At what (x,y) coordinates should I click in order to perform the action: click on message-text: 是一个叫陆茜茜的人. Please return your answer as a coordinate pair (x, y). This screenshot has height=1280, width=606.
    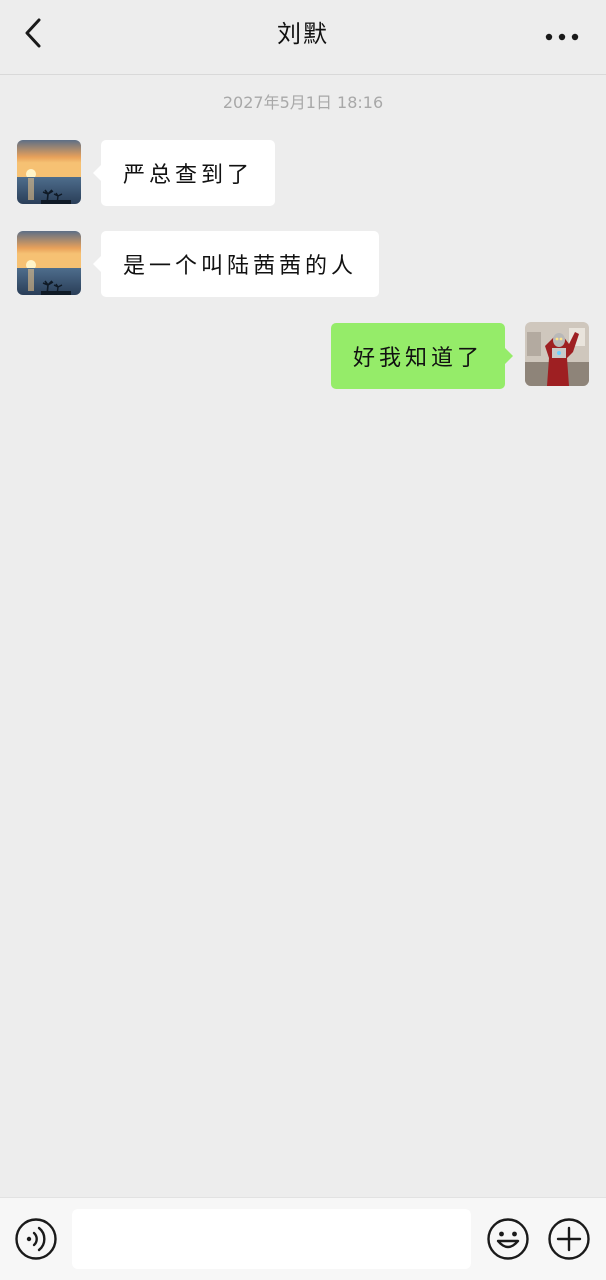
    Looking at the image, I should click on (240, 266).